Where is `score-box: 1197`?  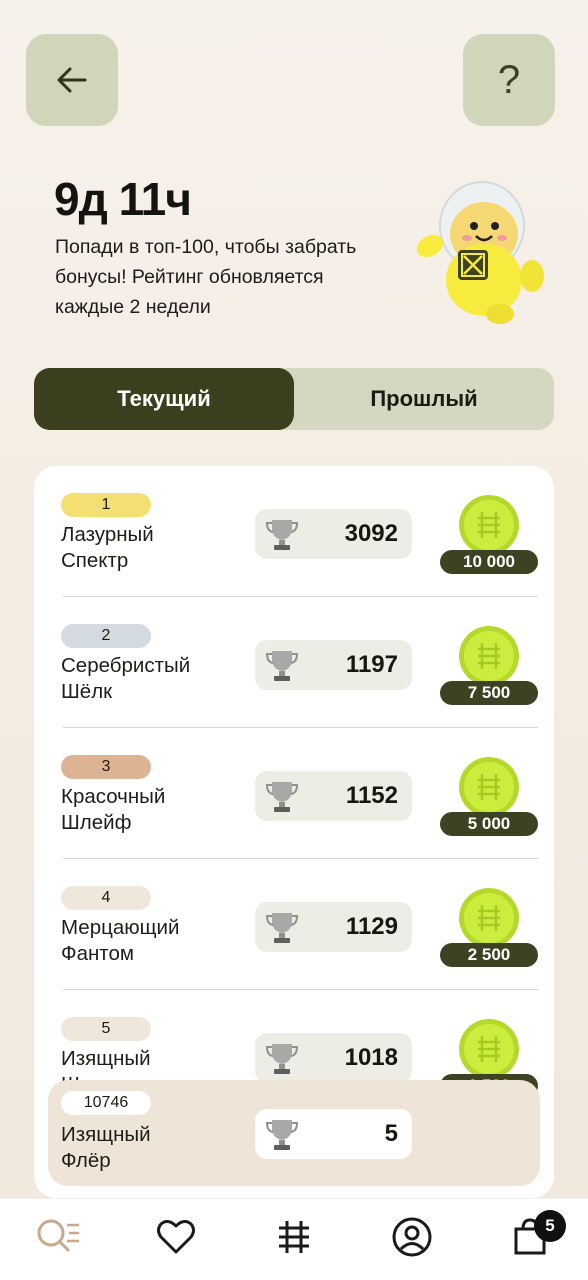
score-box: 1197 is located at coordinates (333, 665).